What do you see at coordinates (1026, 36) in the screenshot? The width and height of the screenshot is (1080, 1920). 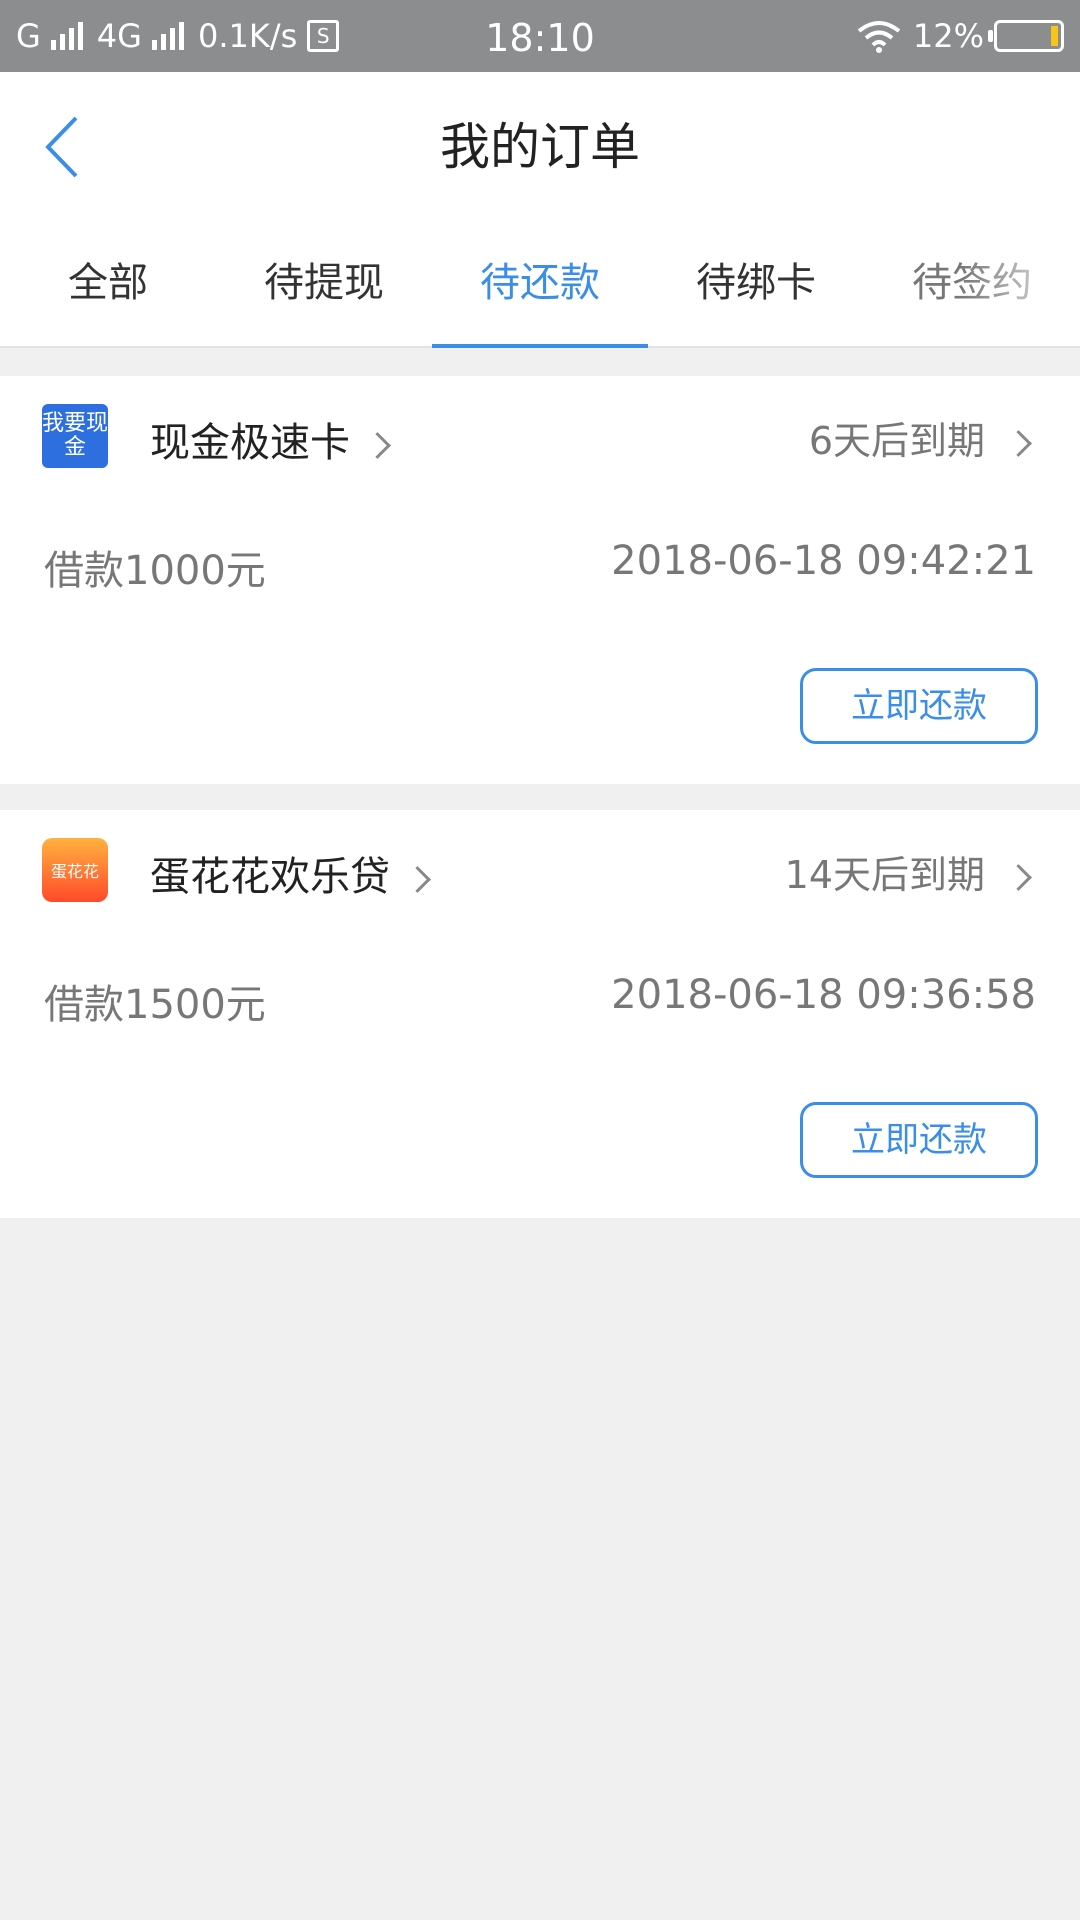 I see `battery-icon` at bounding box center [1026, 36].